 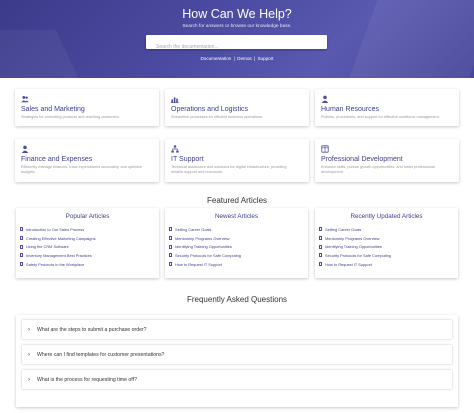 I want to click on search-input, so click(x=236, y=47).